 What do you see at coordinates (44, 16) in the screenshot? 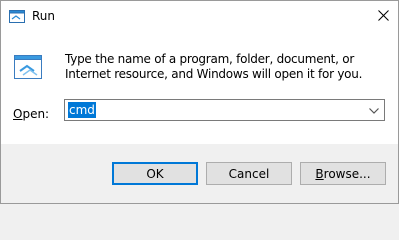
I see `window-title: Run` at bounding box center [44, 16].